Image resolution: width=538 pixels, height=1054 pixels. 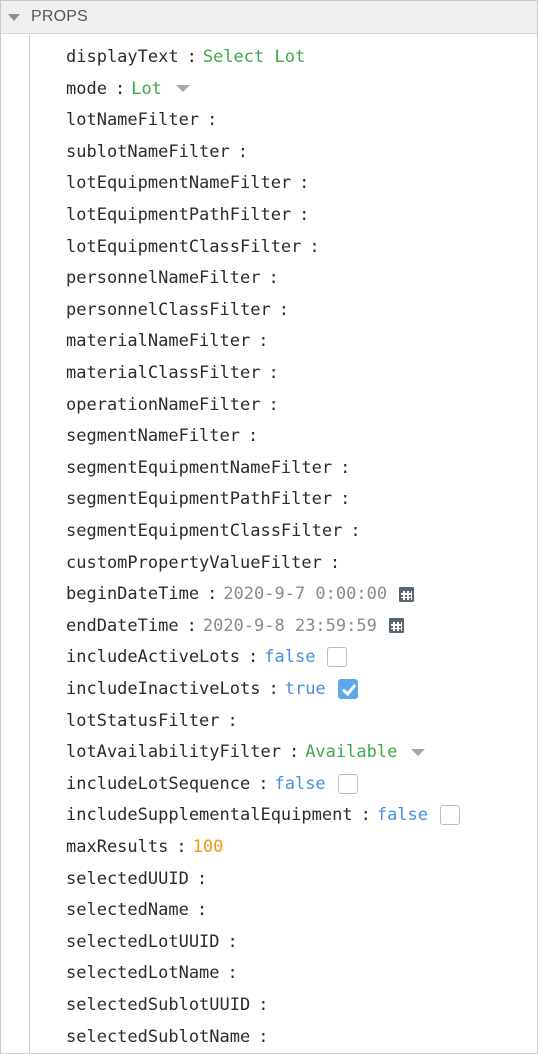 I want to click on prop-row-segment-equipment-class-filter: segmentEquipmentClassFilter:, so click(x=236, y=531).